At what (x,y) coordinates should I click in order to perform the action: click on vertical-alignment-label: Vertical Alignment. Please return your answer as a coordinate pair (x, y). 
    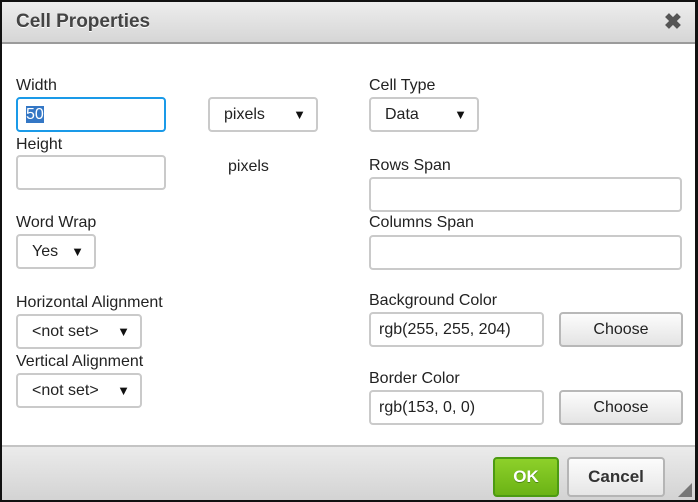
    Looking at the image, I should click on (80, 361).